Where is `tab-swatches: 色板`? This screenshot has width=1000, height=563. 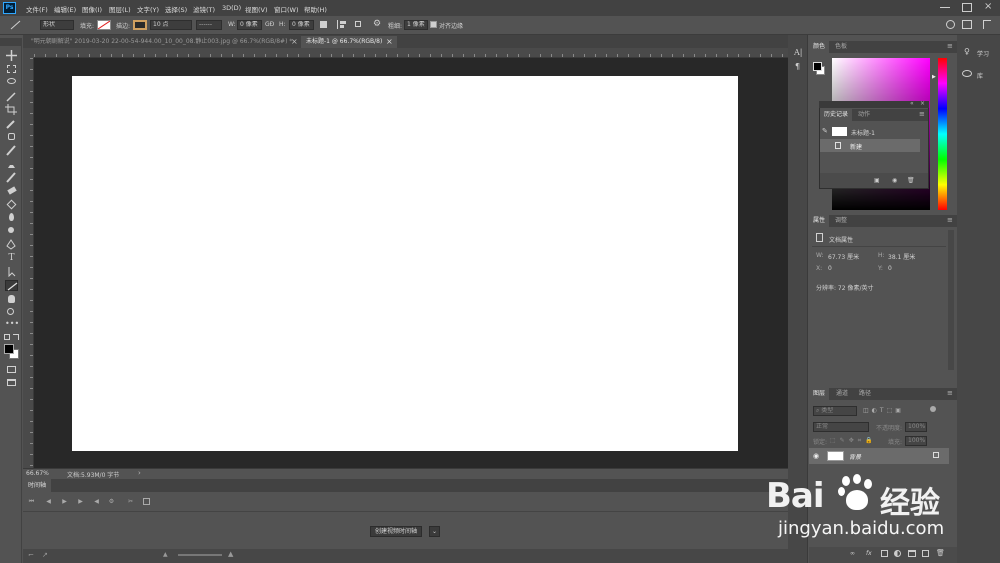
tab-swatches: 色板 is located at coordinates (841, 47).